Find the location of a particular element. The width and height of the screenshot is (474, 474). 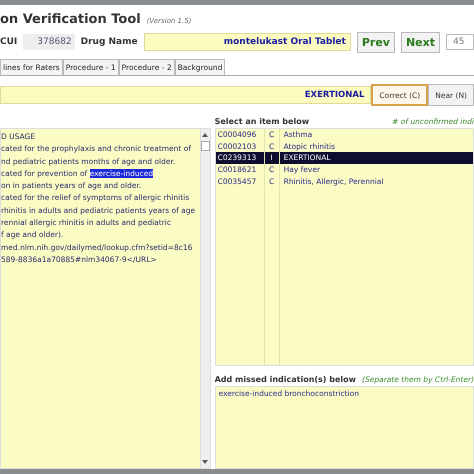

scroll-thumb is located at coordinates (205, 146).